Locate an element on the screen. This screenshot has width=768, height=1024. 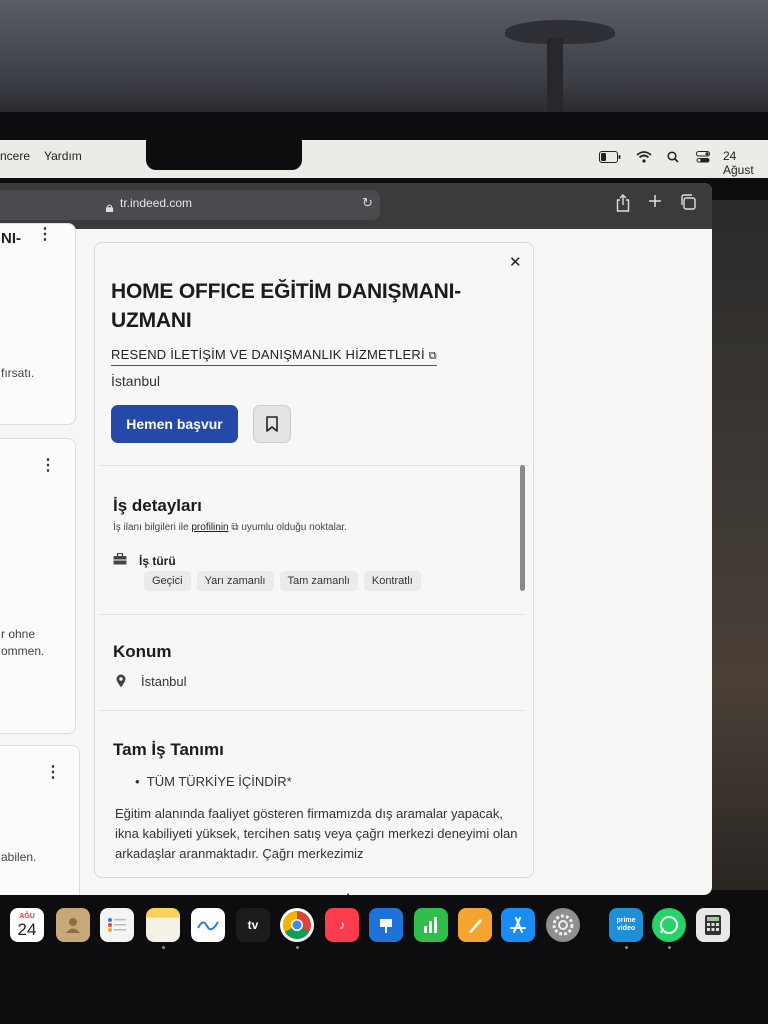
job-card-snippet: r ohne is located at coordinates (18, 634).